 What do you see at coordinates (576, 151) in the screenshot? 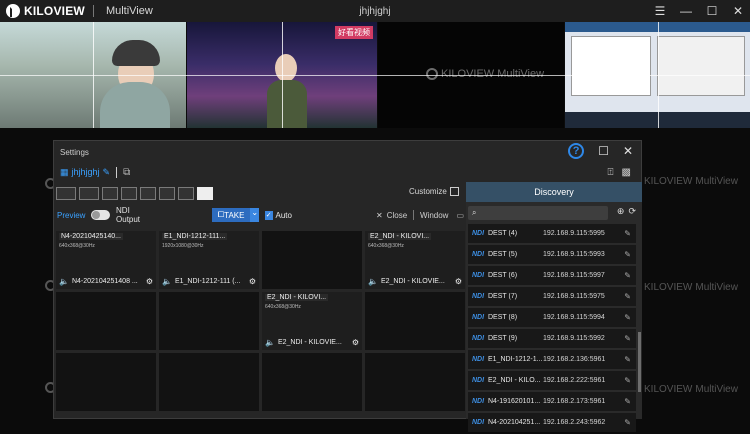
I see `help-icon: ?` at bounding box center [576, 151].